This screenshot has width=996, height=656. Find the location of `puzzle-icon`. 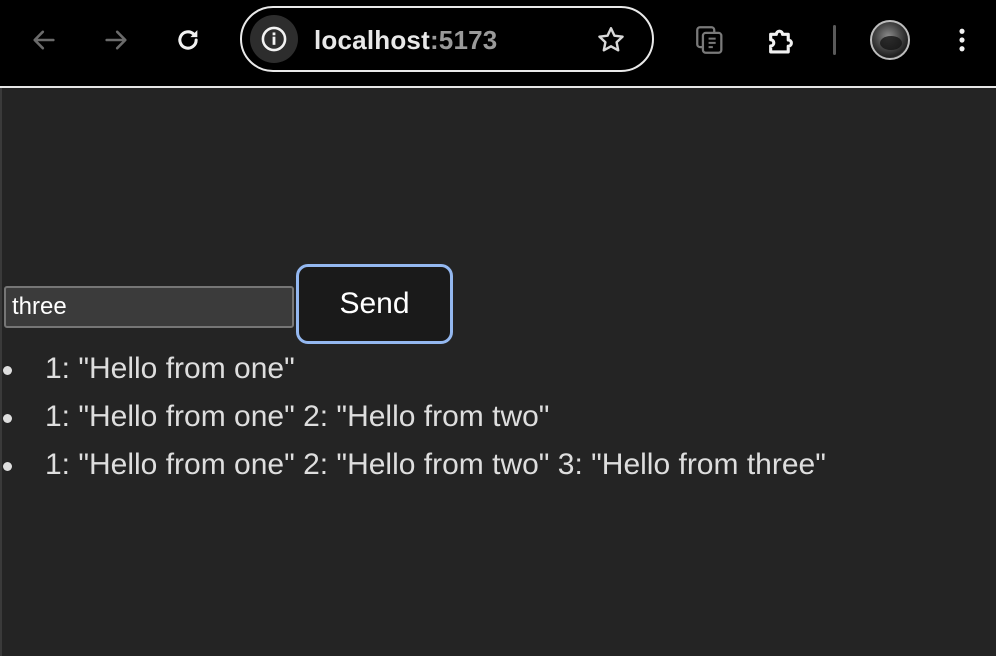

puzzle-icon is located at coordinates (781, 41).